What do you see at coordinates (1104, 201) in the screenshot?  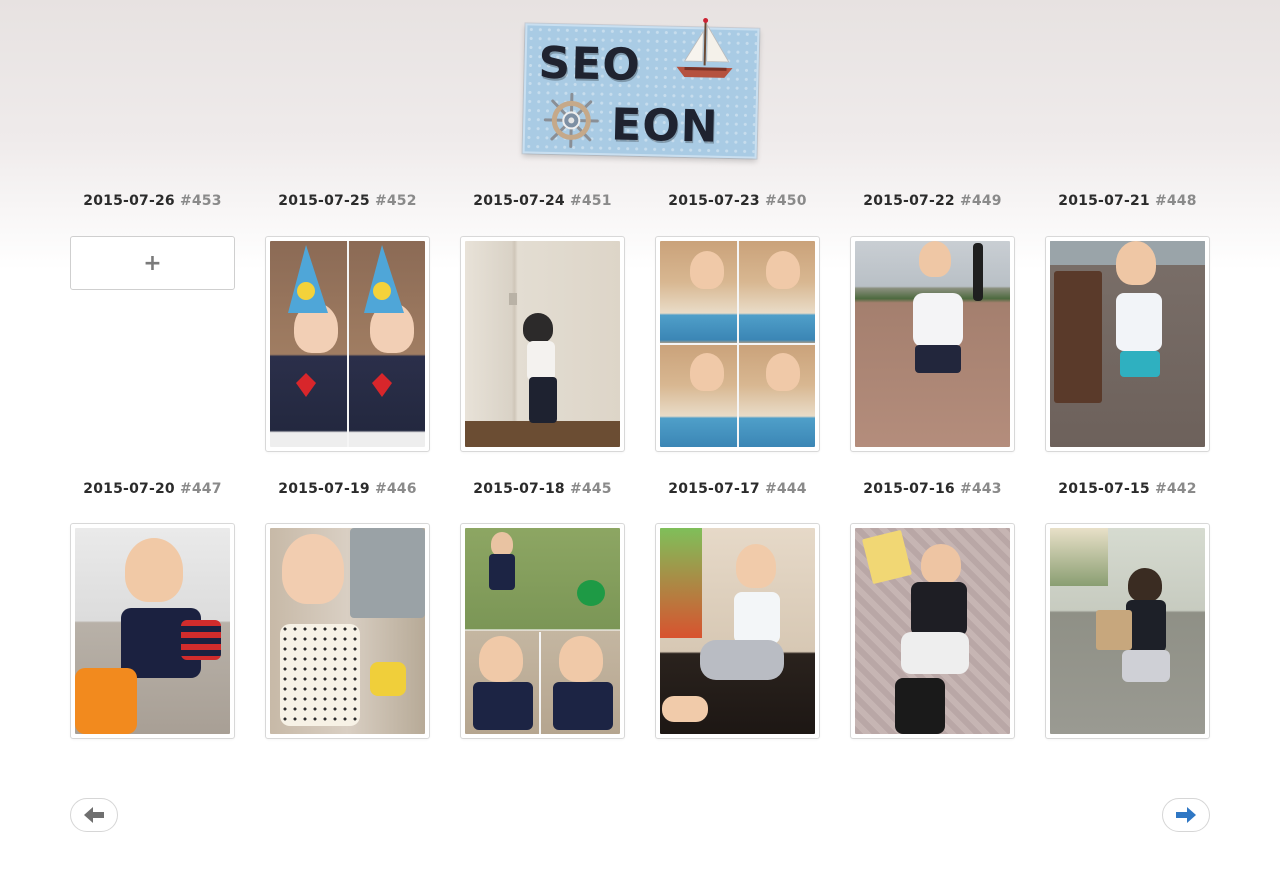 I see `entry-date: 2015-07-21` at bounding box center [1104, 201].